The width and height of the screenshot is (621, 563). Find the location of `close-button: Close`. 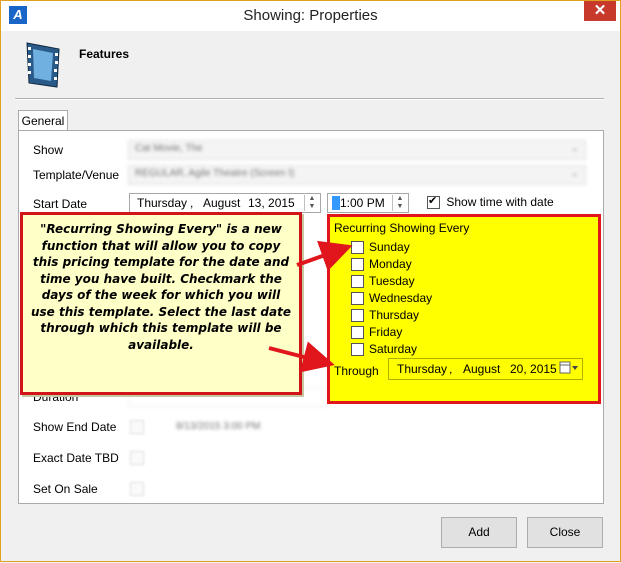

close-button: Close is located at coordinates (565, 532).